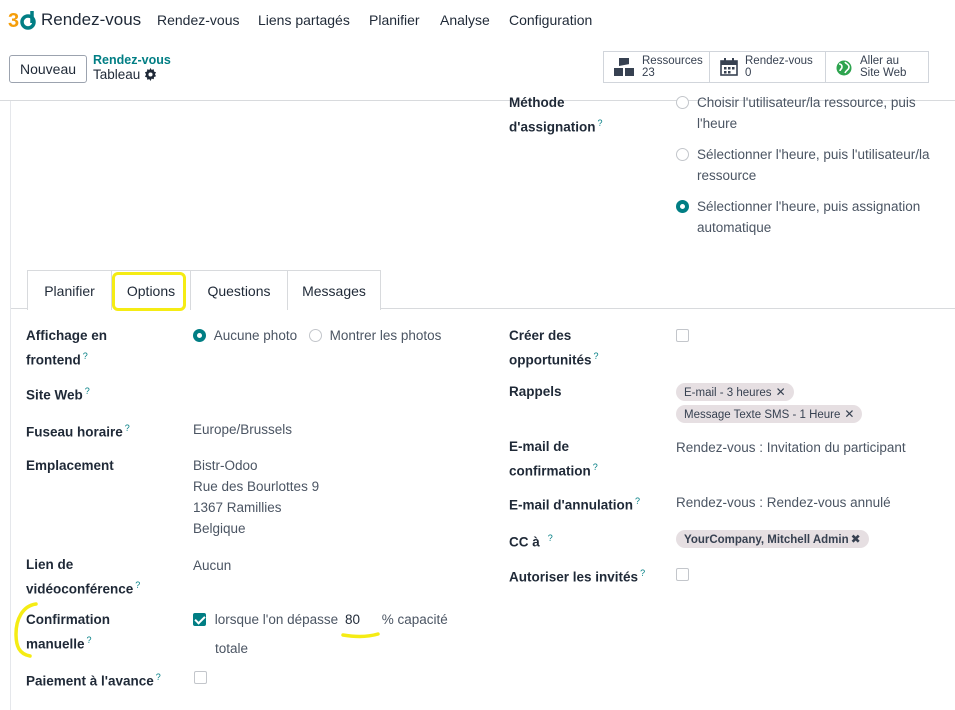 Image resolution: width=955 pixels, height=710 pixels. Describe the element at coordinates (767, 67) in the screenshot. I see `appointments-smart-button: Rendez-vous 0` at that location.